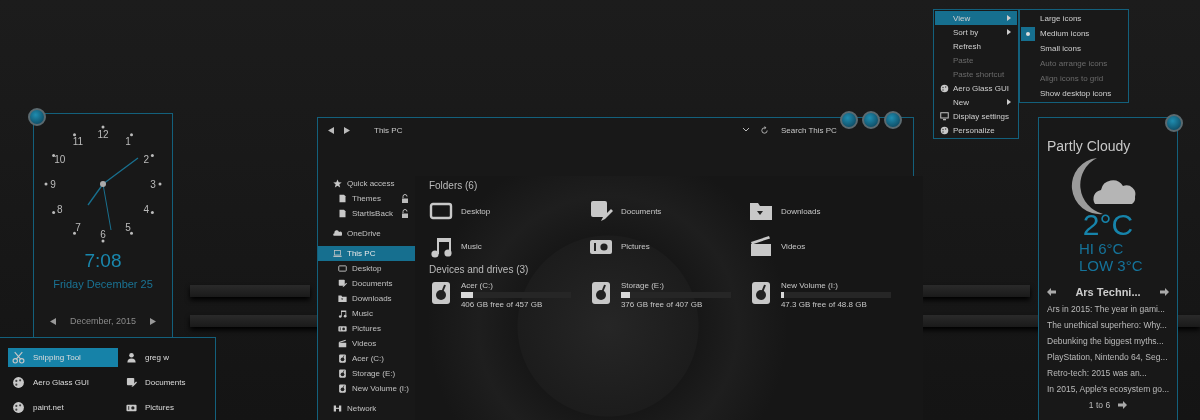 Image resolution: width=1200 pixels, height=420 pixels. Describe the element at coordinates (366, 268) in the screenshot. I see `nav-item: Desktop` at that location.